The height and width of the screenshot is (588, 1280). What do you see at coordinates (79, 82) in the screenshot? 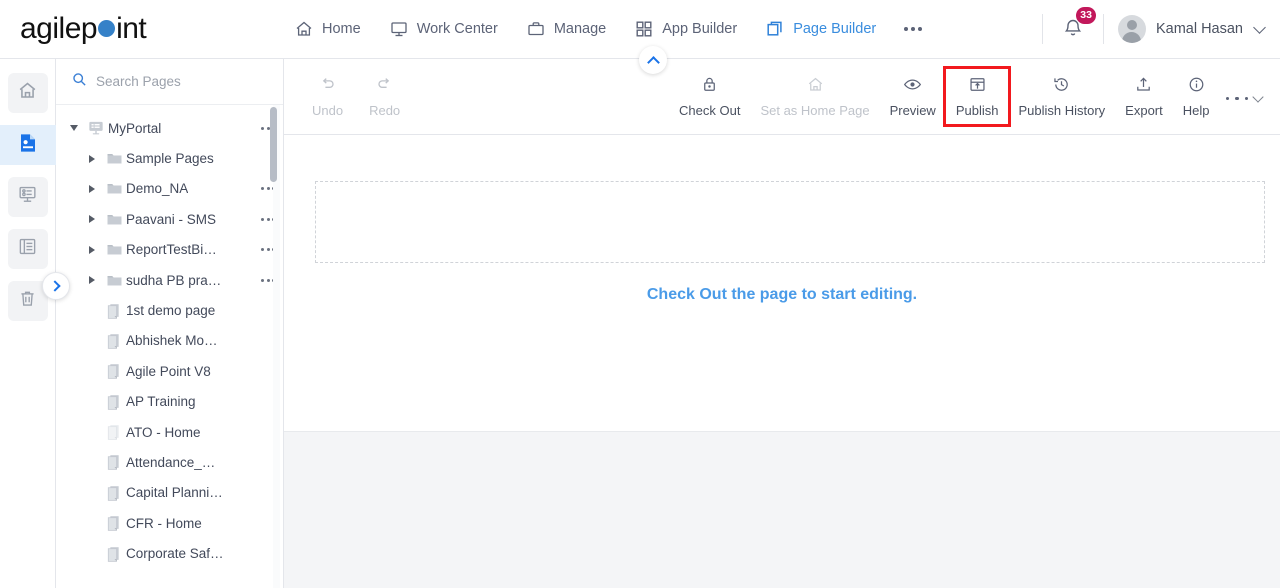
I see `search-icon` at bounding box center [79, 82].